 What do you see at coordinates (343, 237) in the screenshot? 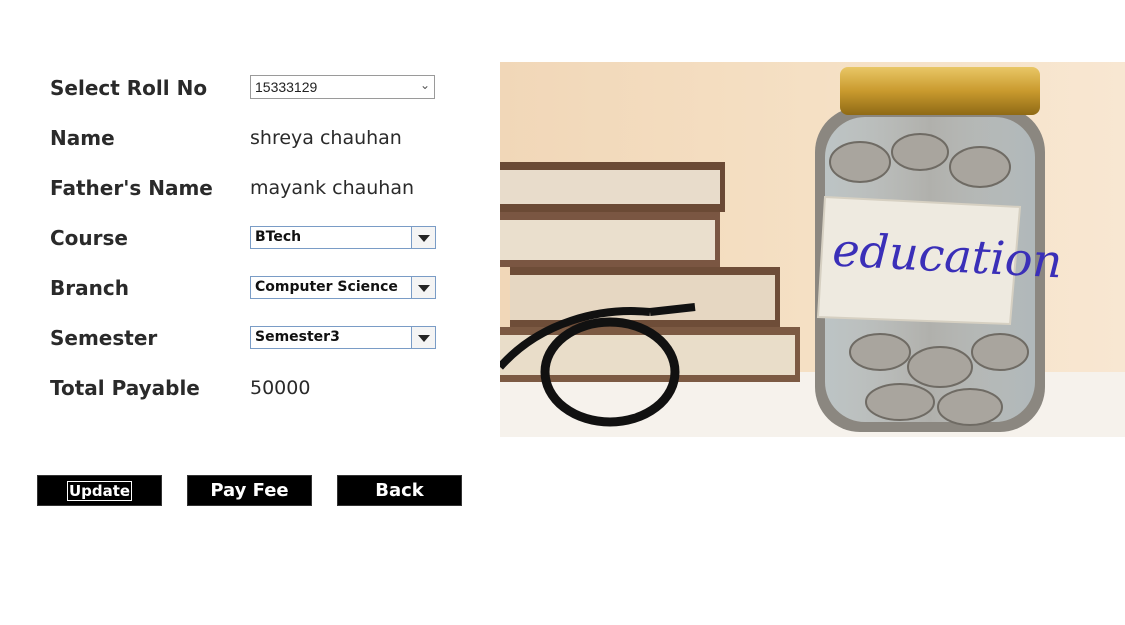
I see `course-select: BTech` at bounding box center [343, 237].